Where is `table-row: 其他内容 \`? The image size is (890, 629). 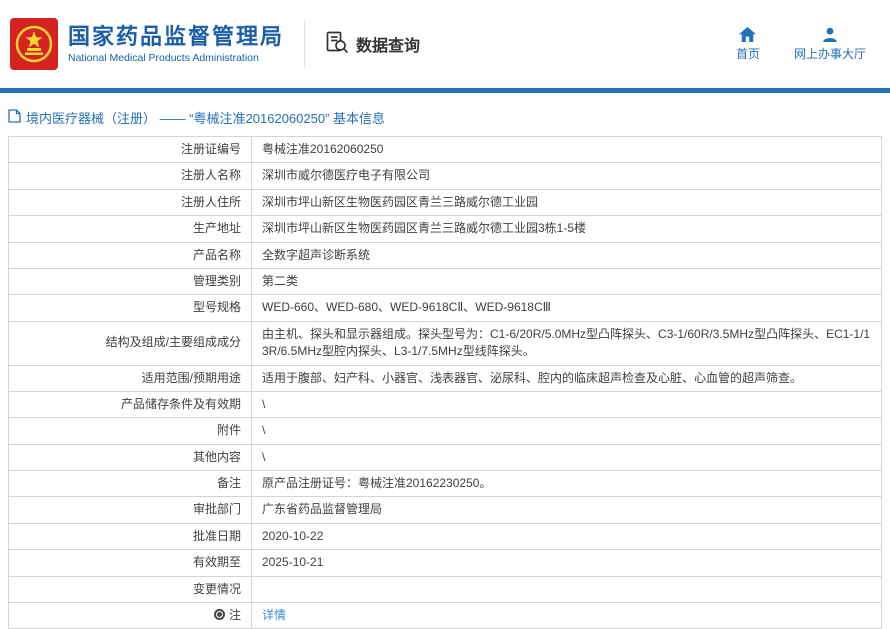
table-row: 其他内容 \ is located at coordinates (445, 457).